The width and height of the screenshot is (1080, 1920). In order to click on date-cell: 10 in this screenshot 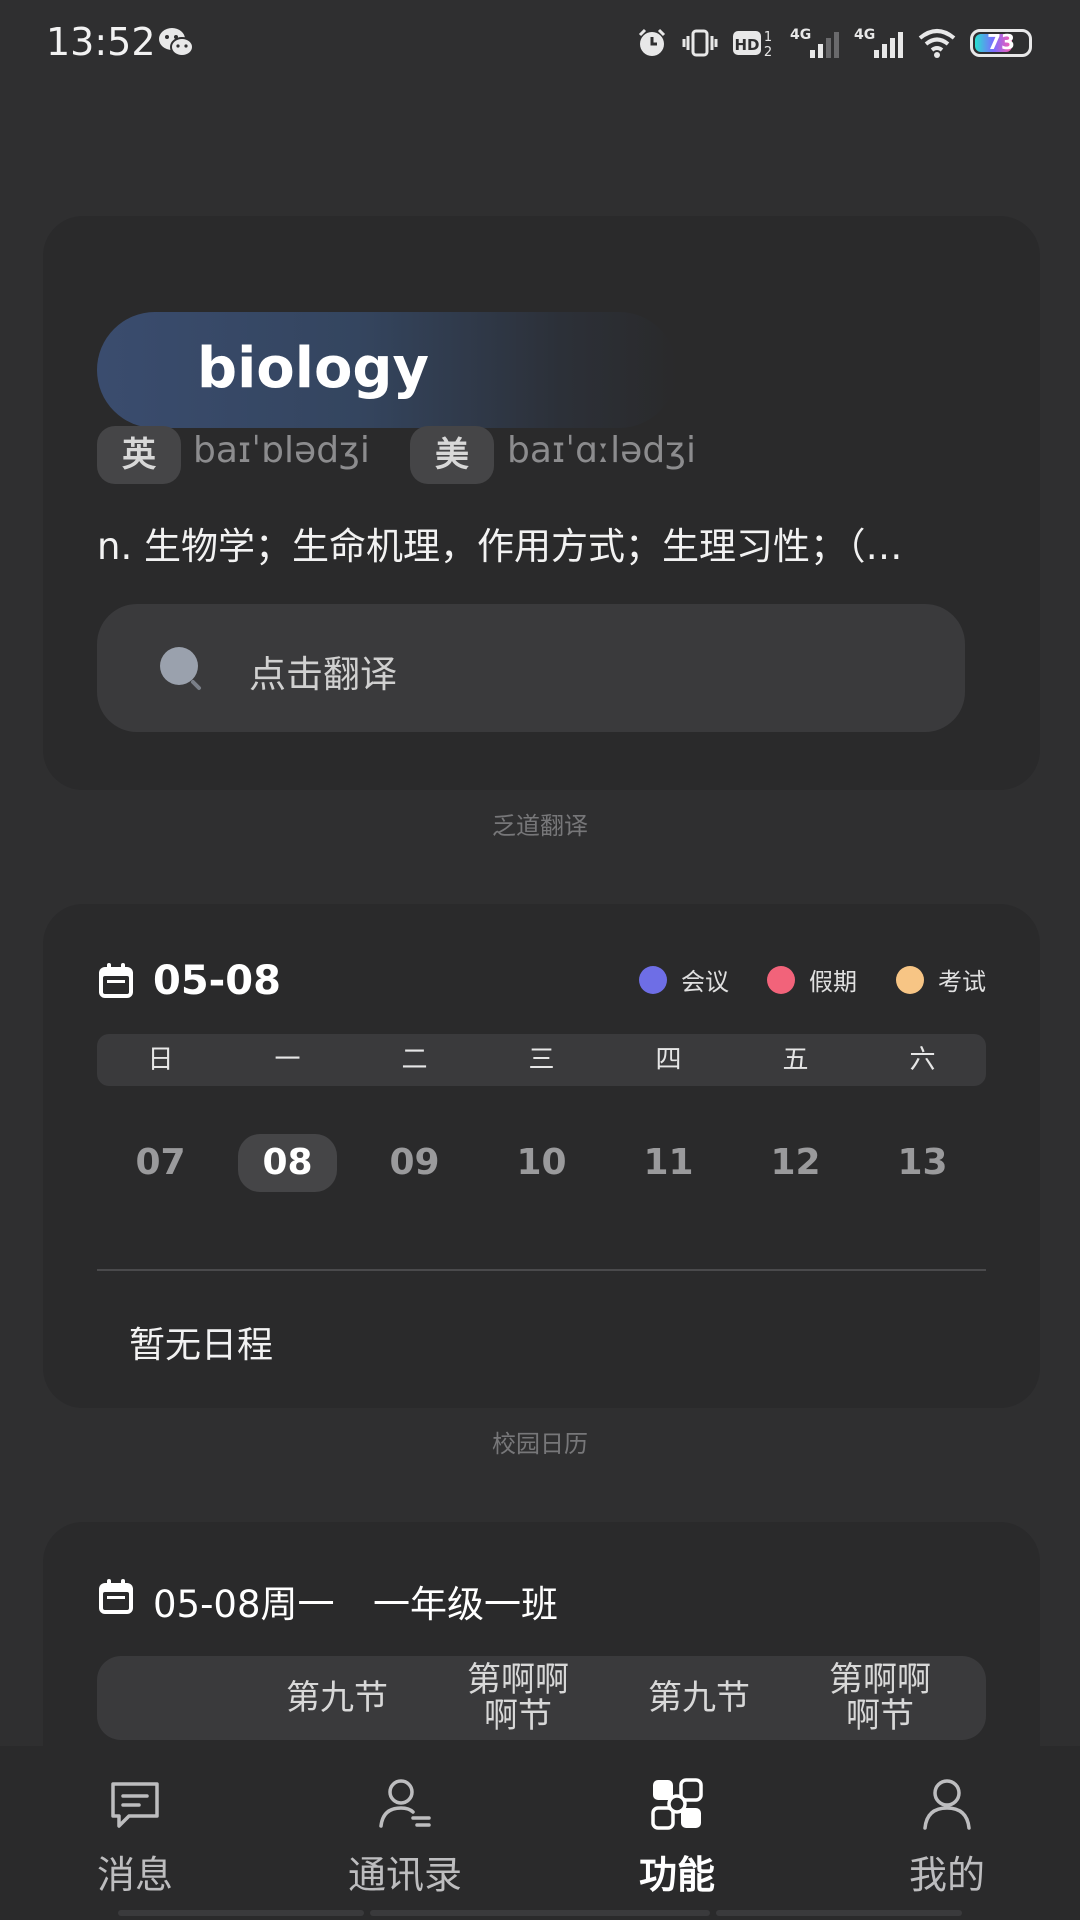, I will do `click(541, 1163)`.